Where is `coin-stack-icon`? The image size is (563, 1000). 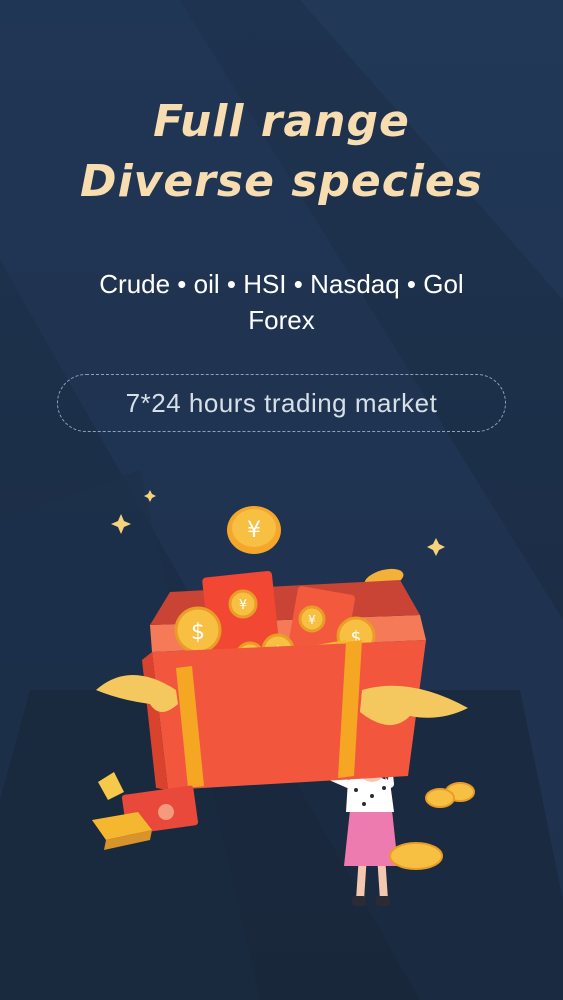
coin-stack-icon is located at coordinates (432, 826).